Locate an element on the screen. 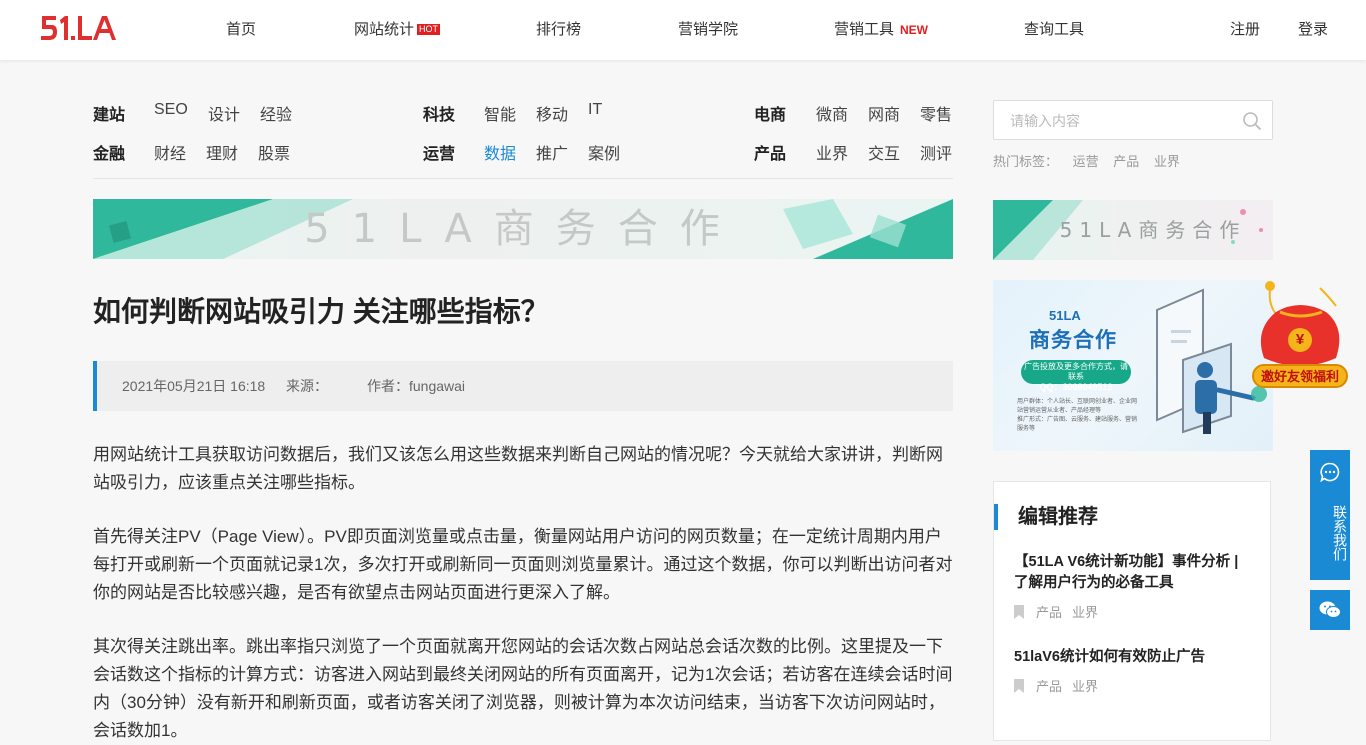  gift-label: 邀好友领福利 is located at coordinates (1300, 376).